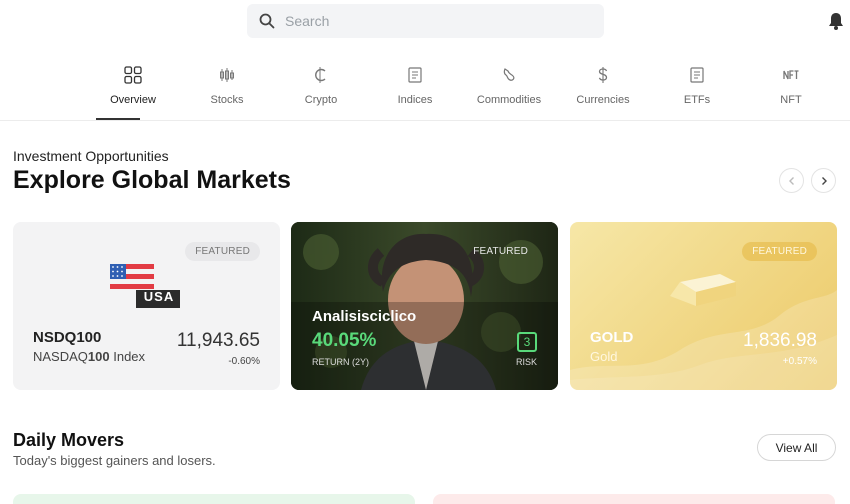 The width and height of the screenshot is (850, 504). I want to click on search-icon, so click(267, 21).